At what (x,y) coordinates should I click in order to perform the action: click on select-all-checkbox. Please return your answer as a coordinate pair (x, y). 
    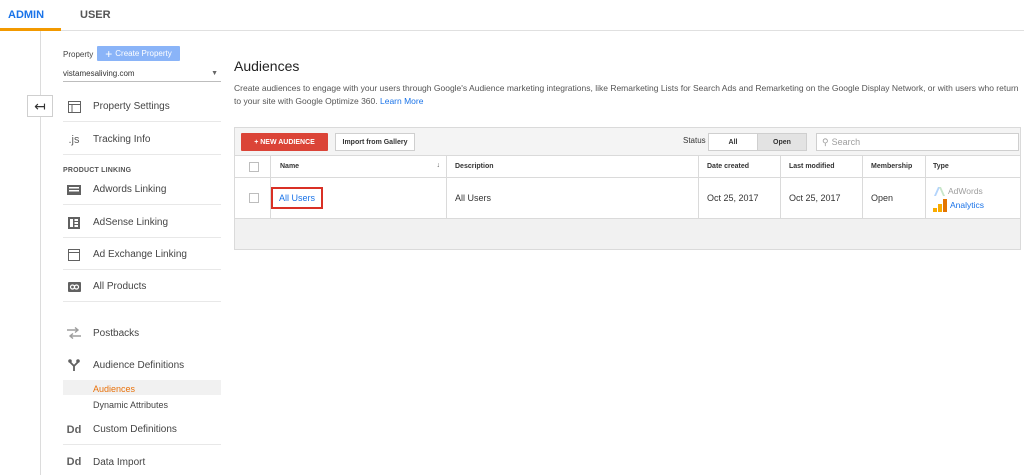
    Looking at the image, I should click on (254, 166).